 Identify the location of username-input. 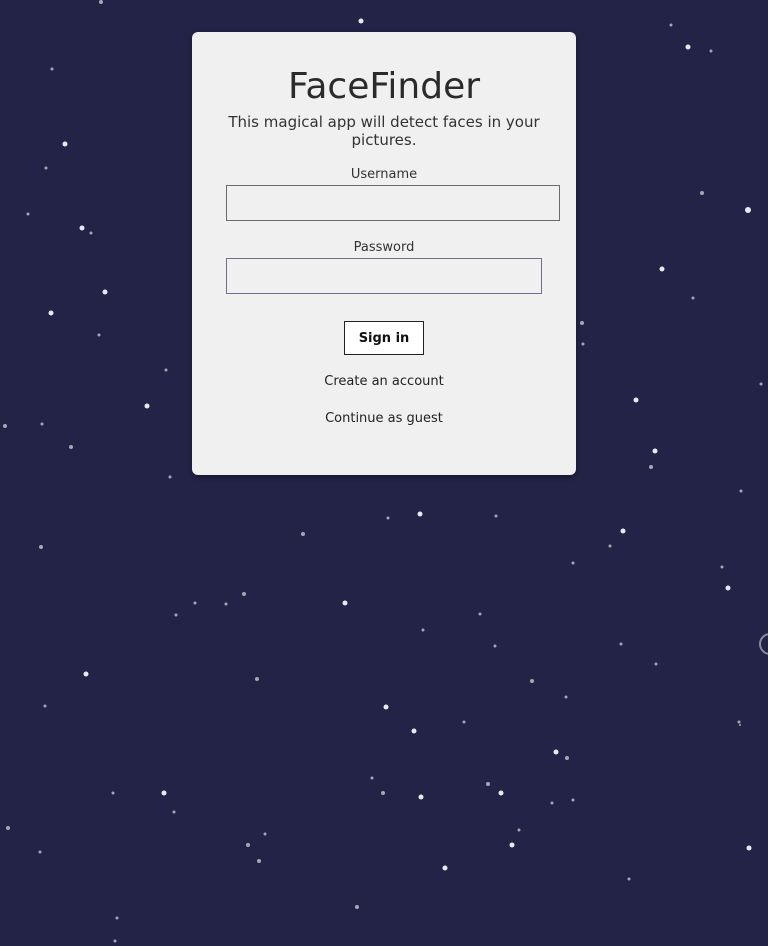
(393, 203).